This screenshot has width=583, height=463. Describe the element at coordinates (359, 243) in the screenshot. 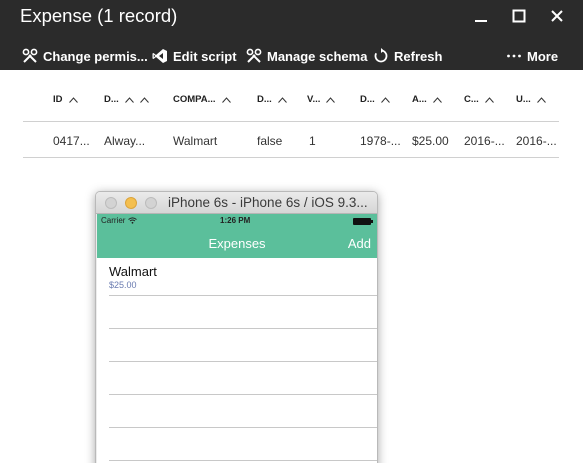

I see `add-button: Add` at that location.